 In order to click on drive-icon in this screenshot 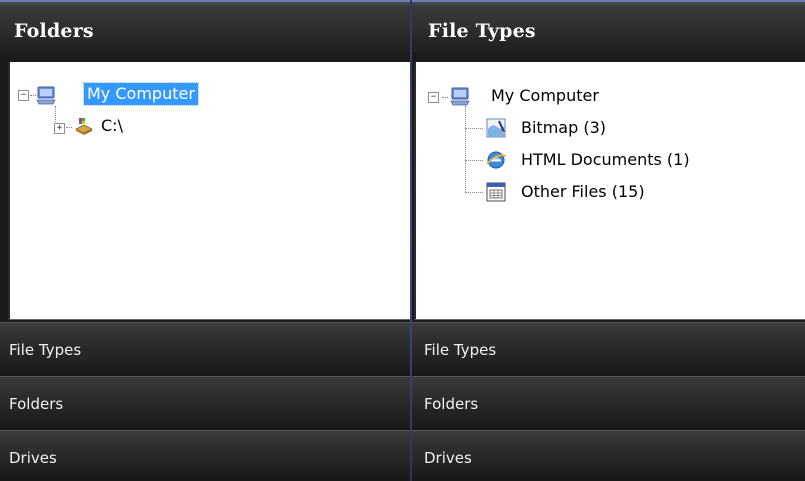, I will do `click(82, 125)`.